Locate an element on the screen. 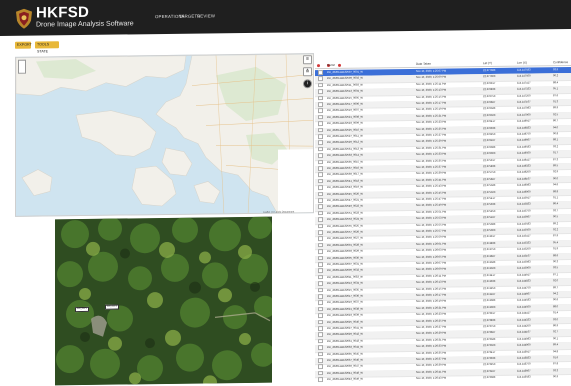  table-toolbar is located at coordinates (330, 61).